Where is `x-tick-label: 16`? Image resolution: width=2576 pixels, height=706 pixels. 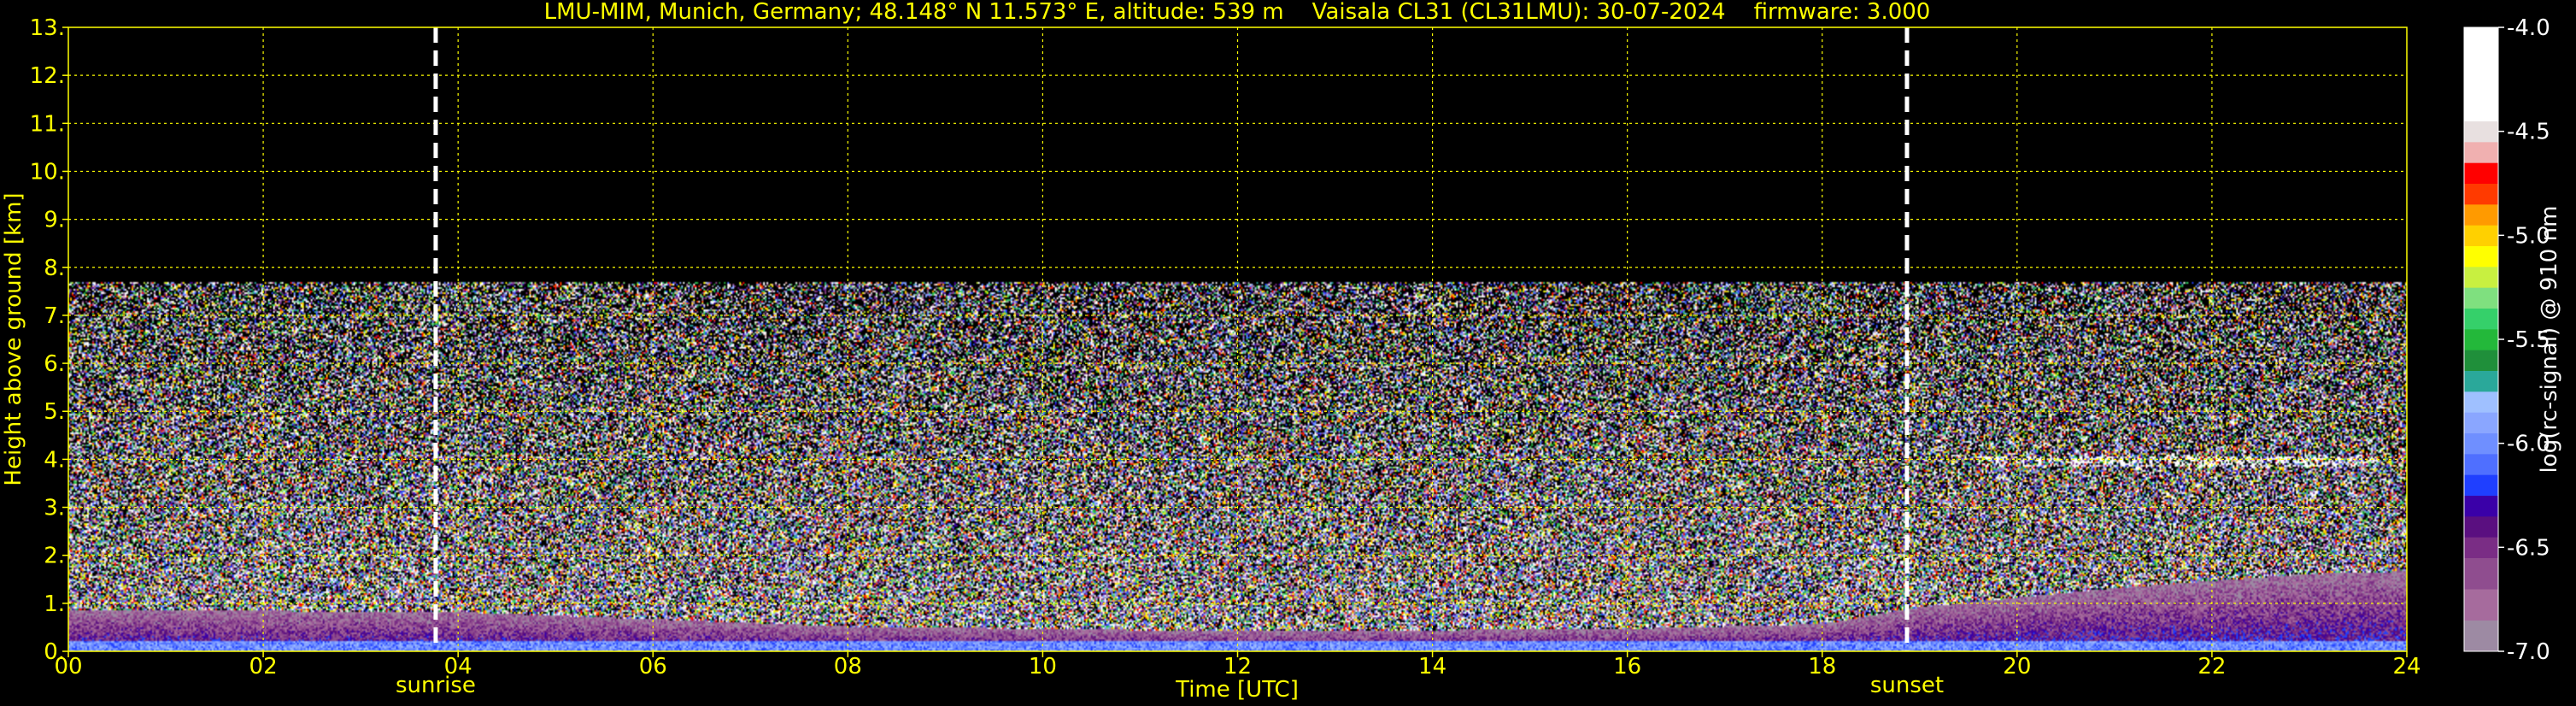 x-tick-label: 16 is located at coordinates (1627, 667).